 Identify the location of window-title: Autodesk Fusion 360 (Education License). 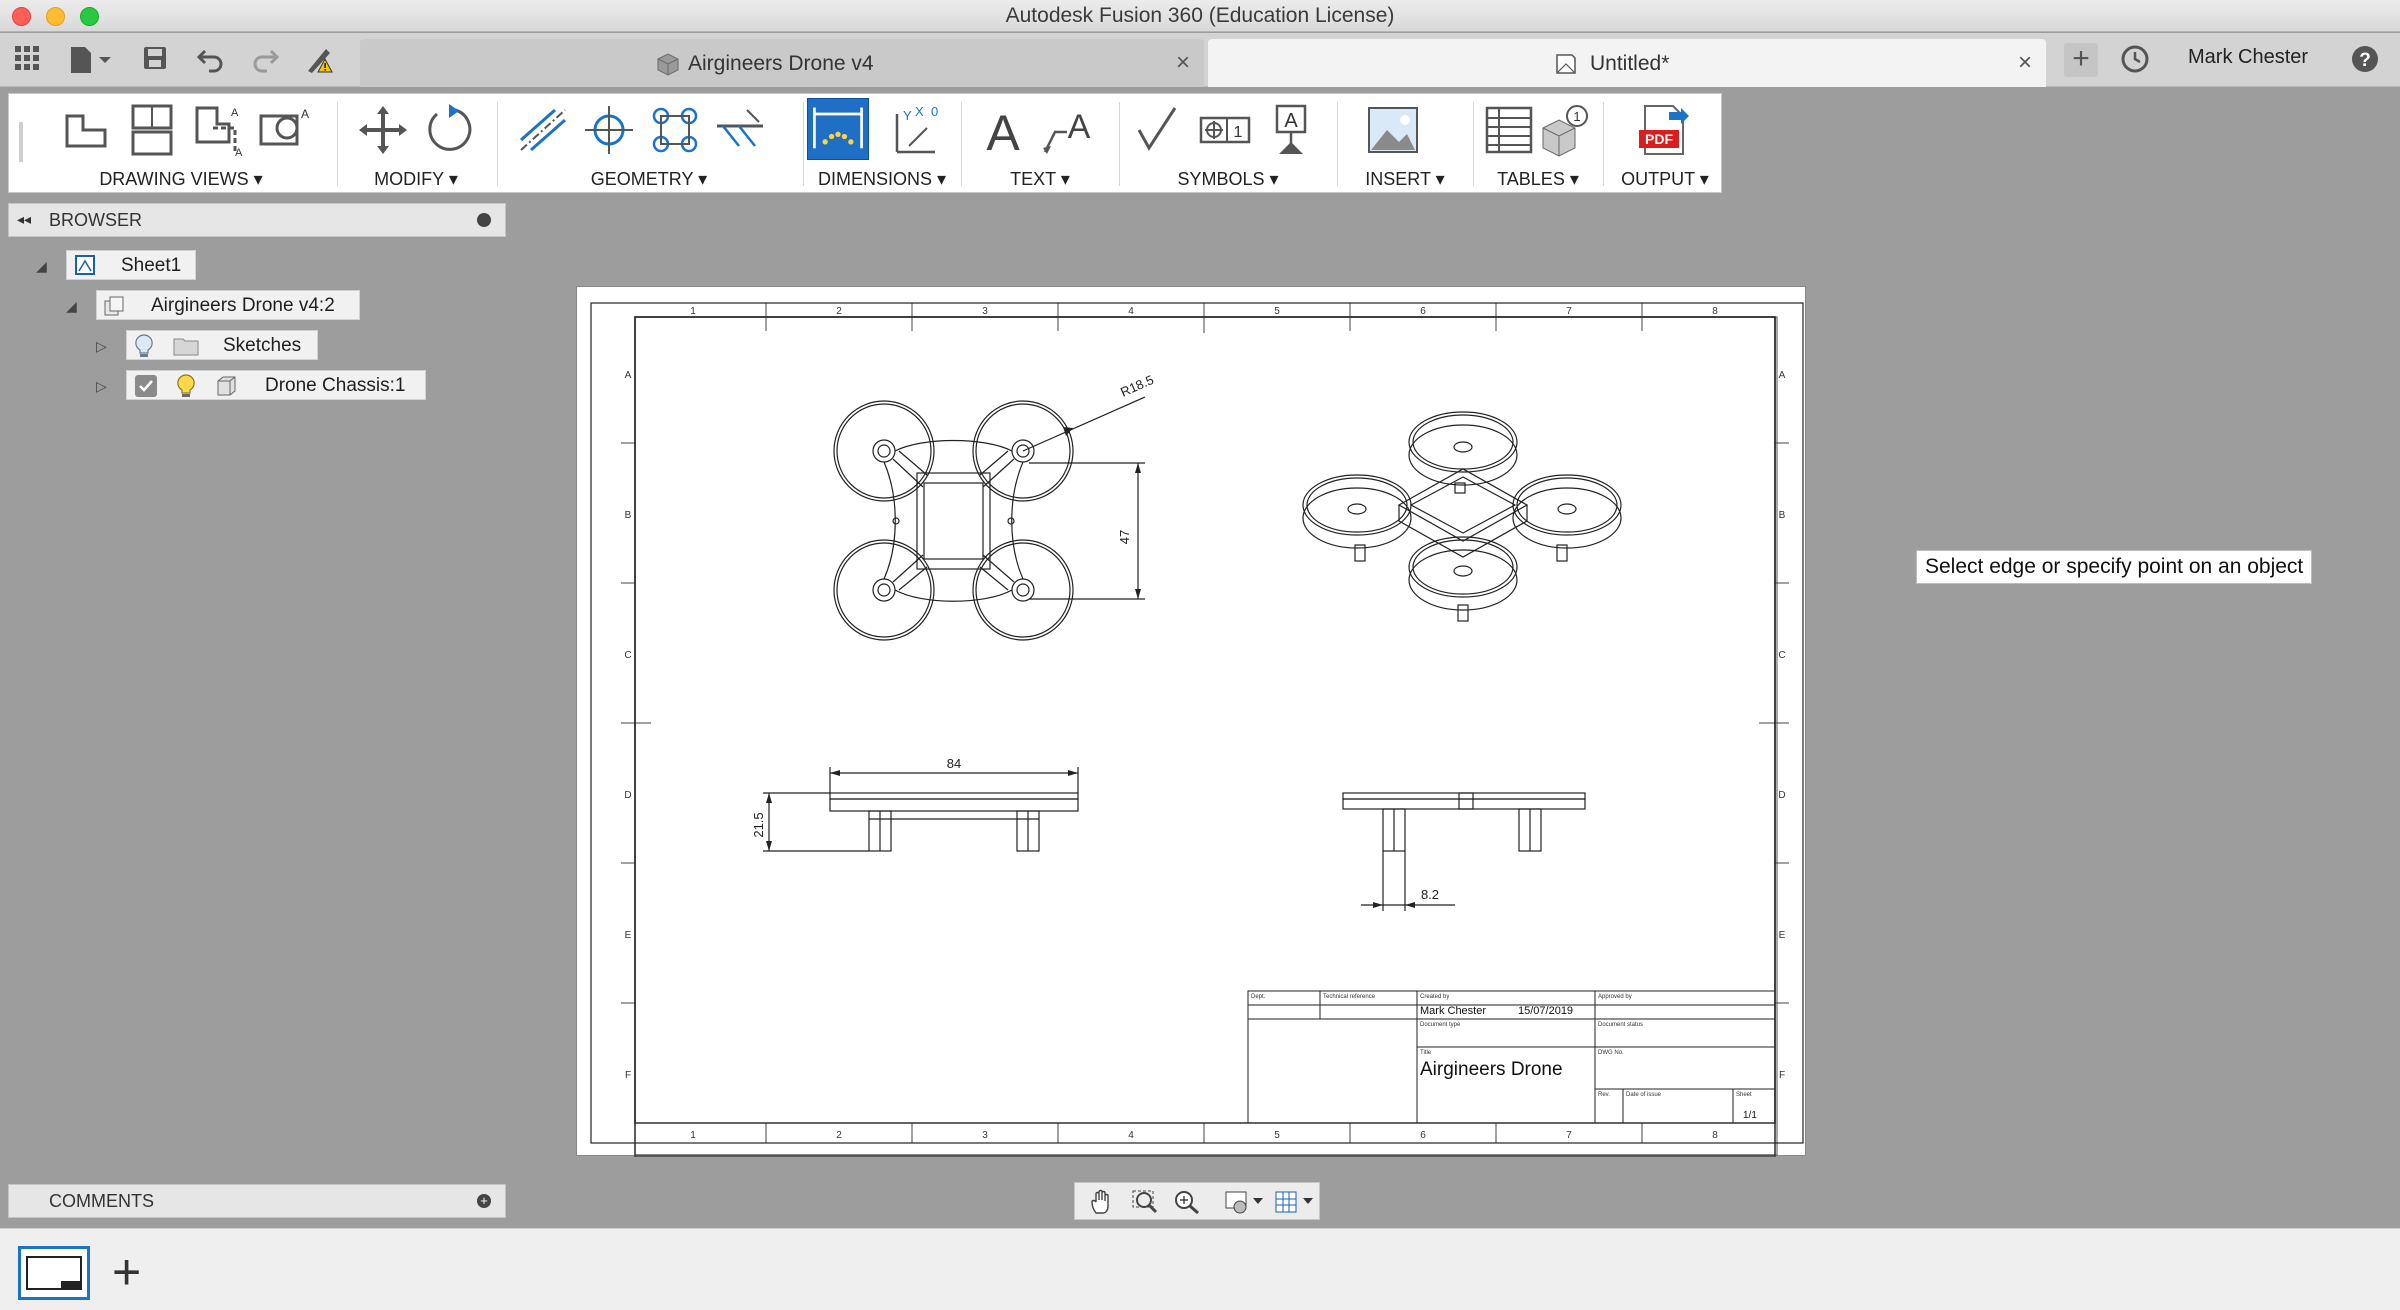
(1200, 15).